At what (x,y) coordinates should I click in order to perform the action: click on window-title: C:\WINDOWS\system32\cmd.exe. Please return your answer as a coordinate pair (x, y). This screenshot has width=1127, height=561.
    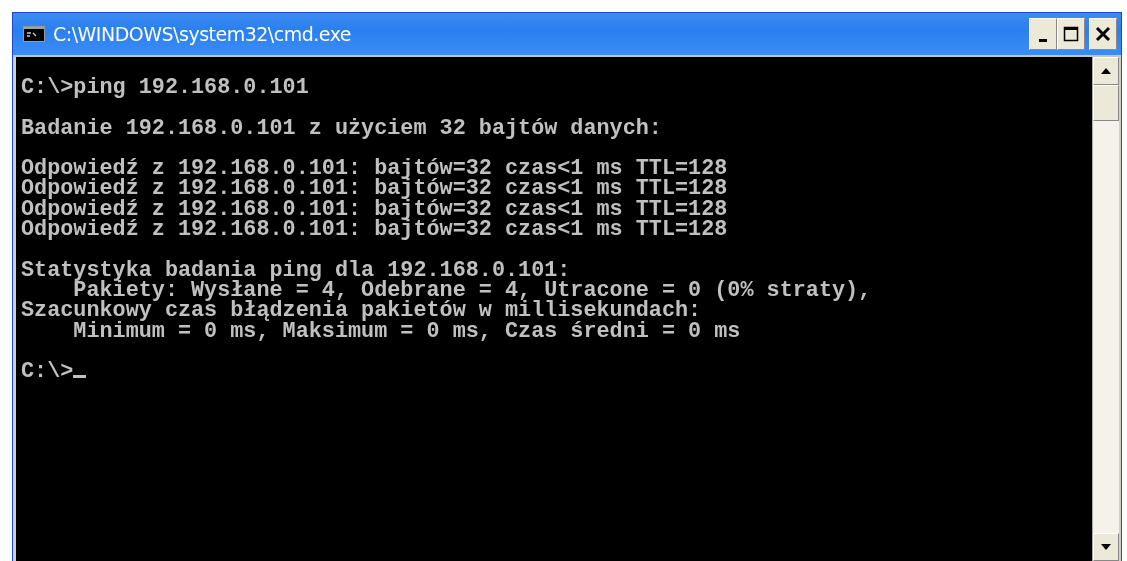
    Looking at the image, I should click on (203, 34).